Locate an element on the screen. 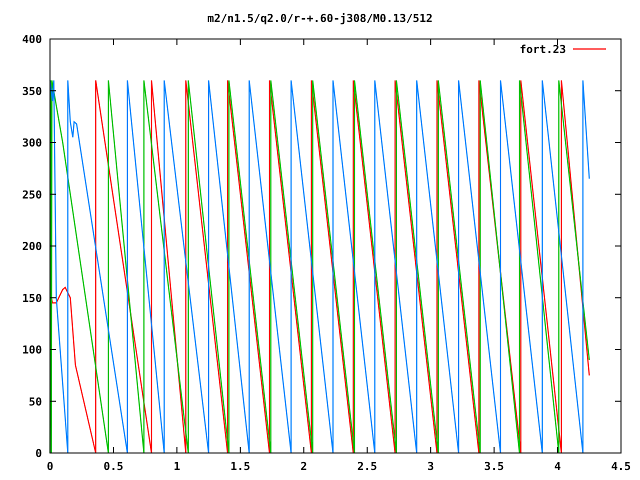 The height and width of the screenshot is (480, 640). tick-label: 3 is located at coordinates (430, 466).